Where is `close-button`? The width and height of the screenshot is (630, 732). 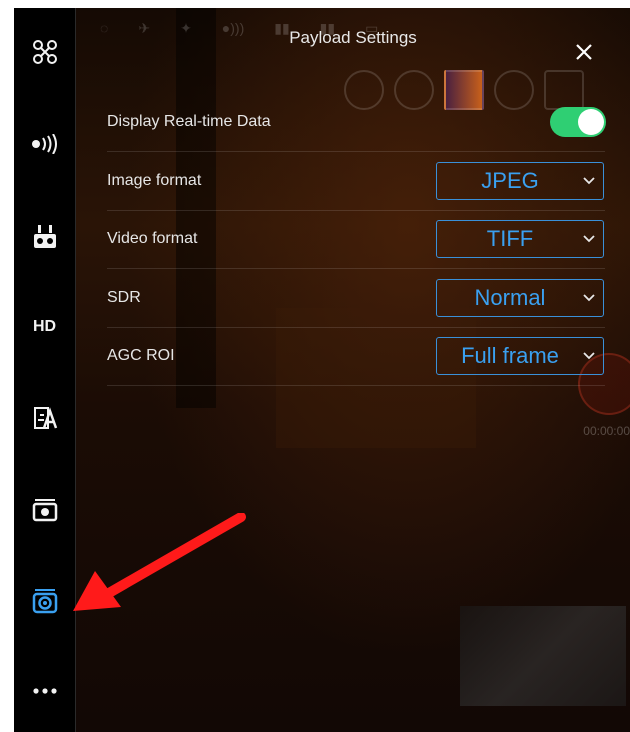 close-button is located at coordinates (584, 52).